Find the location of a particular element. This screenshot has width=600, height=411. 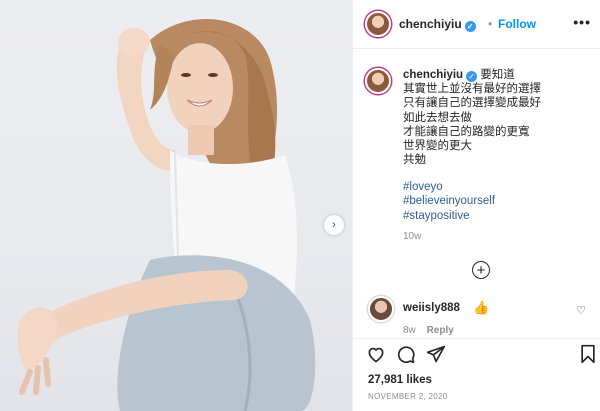

author-username: chenchiyiu ✓ is located at coordinates (437, 24).